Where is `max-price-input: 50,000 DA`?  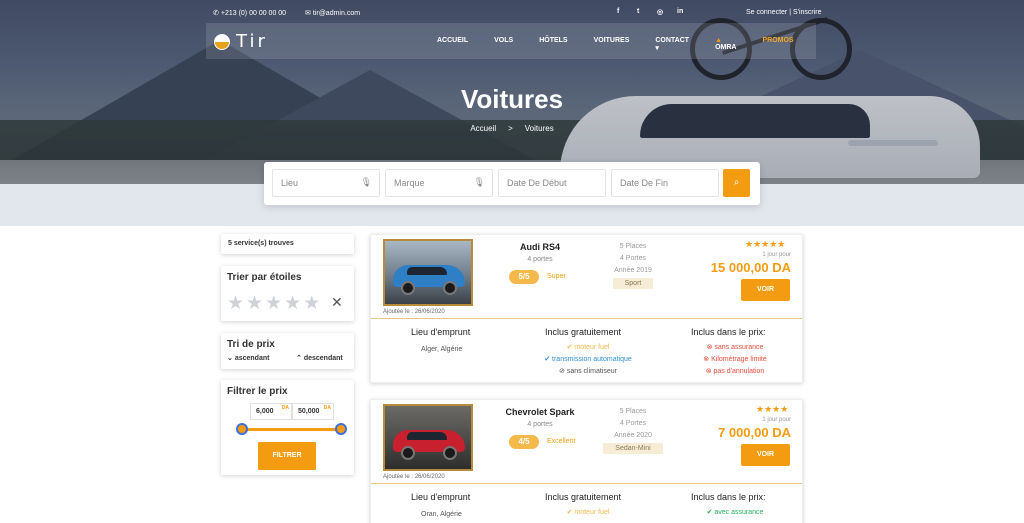 max-price-input: 50,000 DA is located at coordinates (313, 411).